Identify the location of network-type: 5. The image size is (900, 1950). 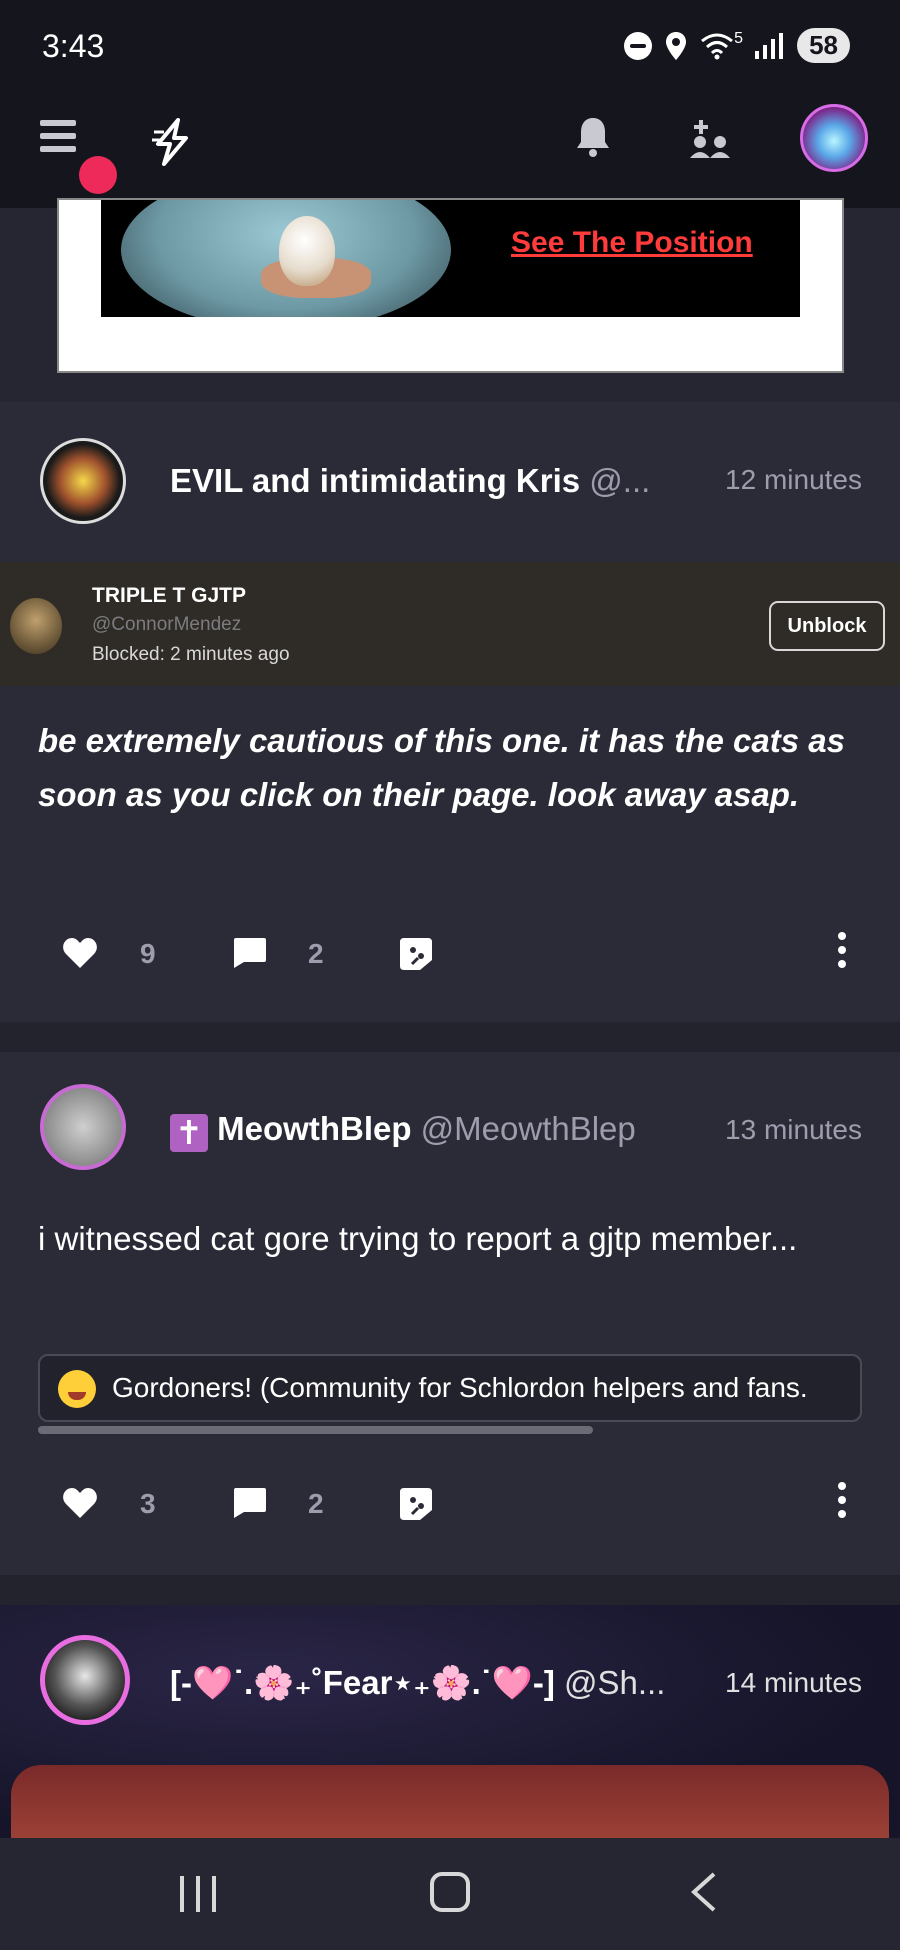
(739, 38).